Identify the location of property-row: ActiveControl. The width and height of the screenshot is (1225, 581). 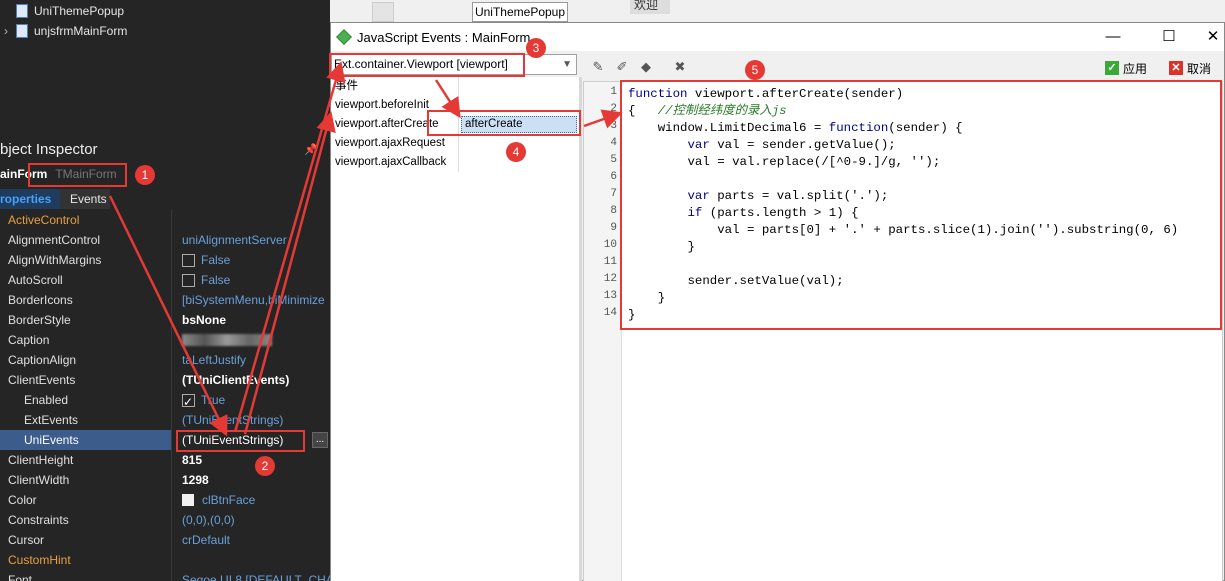
(165, 220).